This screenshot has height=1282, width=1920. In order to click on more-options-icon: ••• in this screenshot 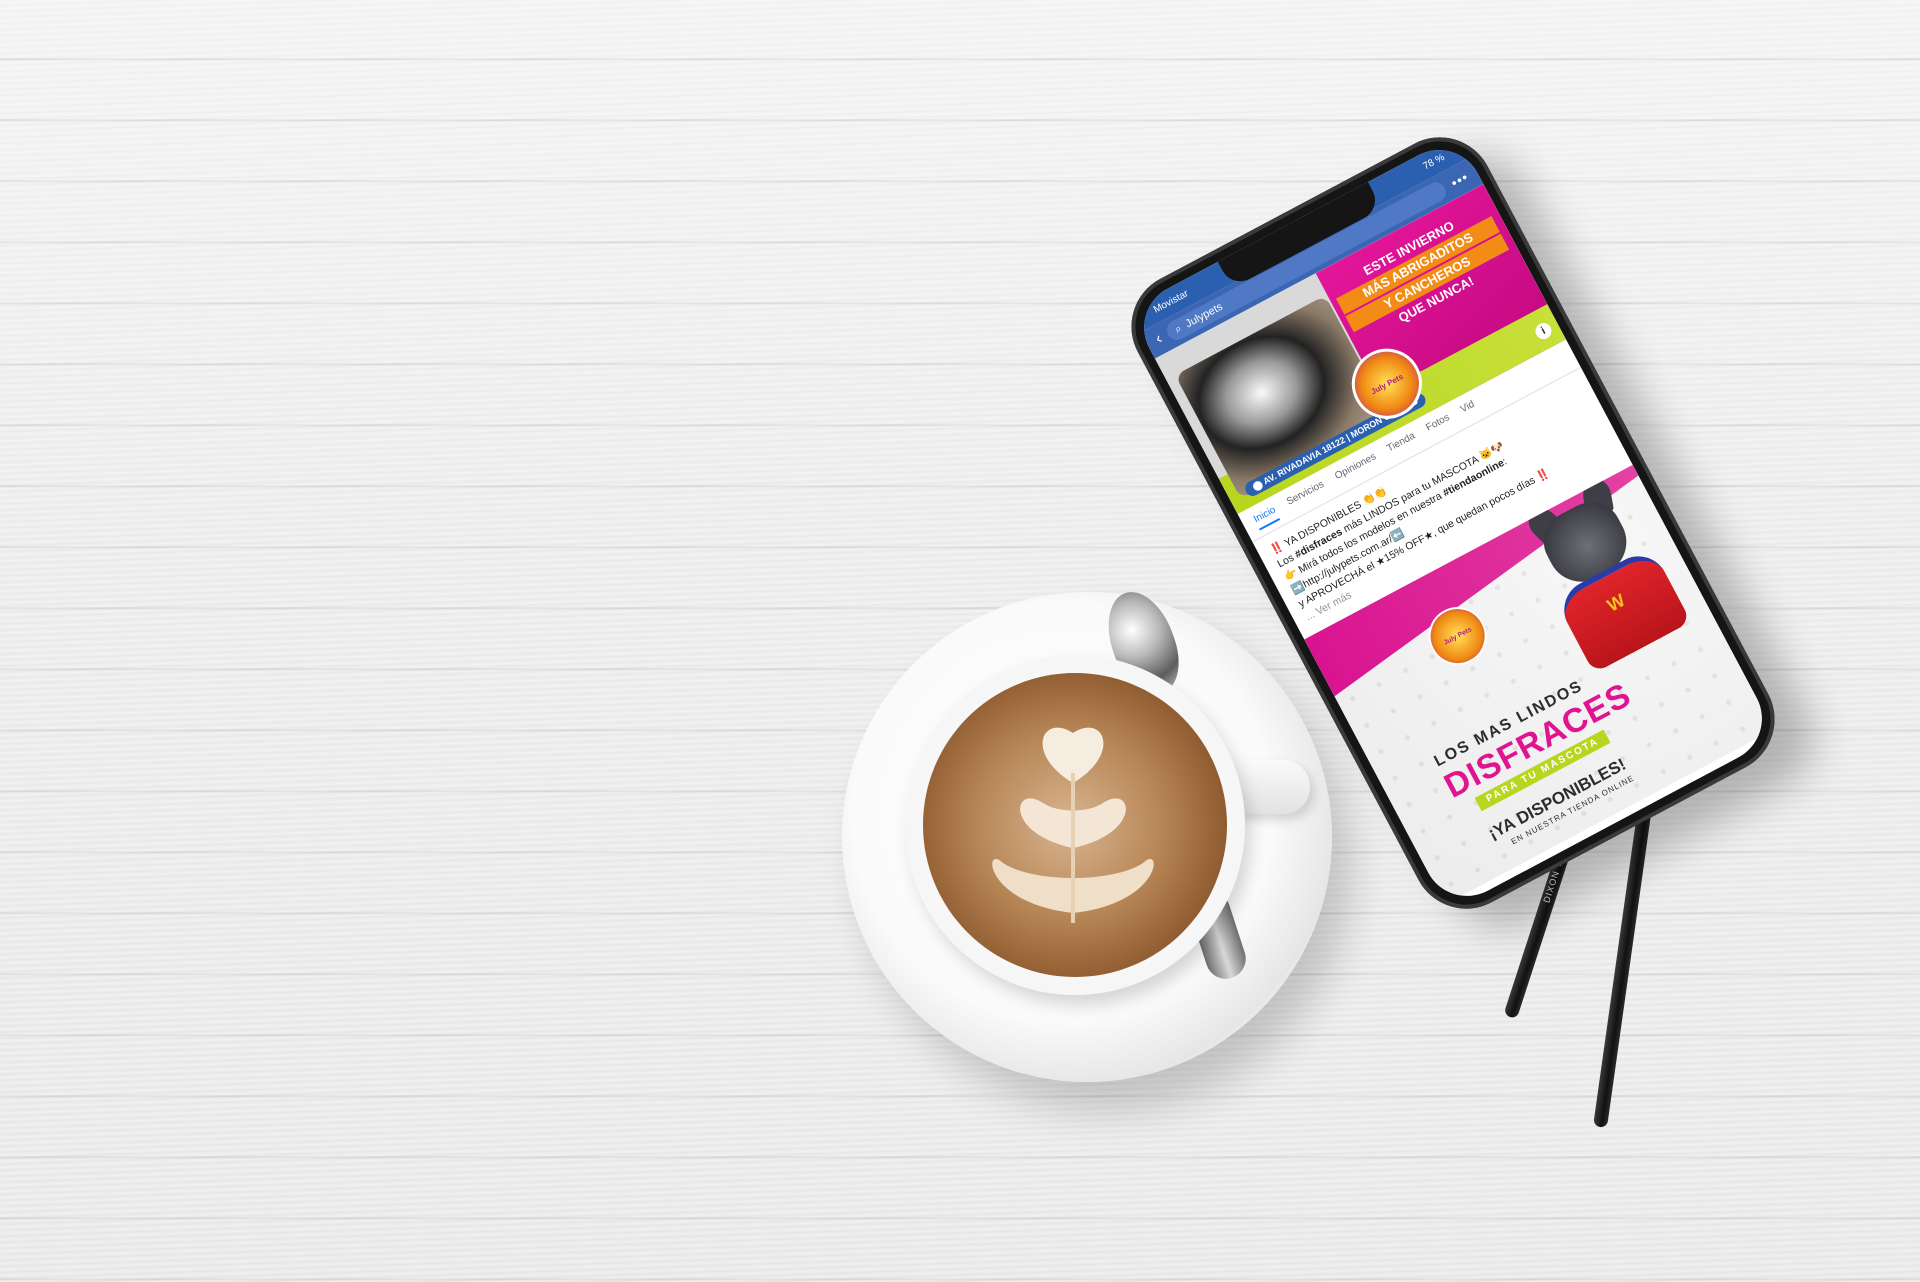, I will do `click(1459, 179)`.